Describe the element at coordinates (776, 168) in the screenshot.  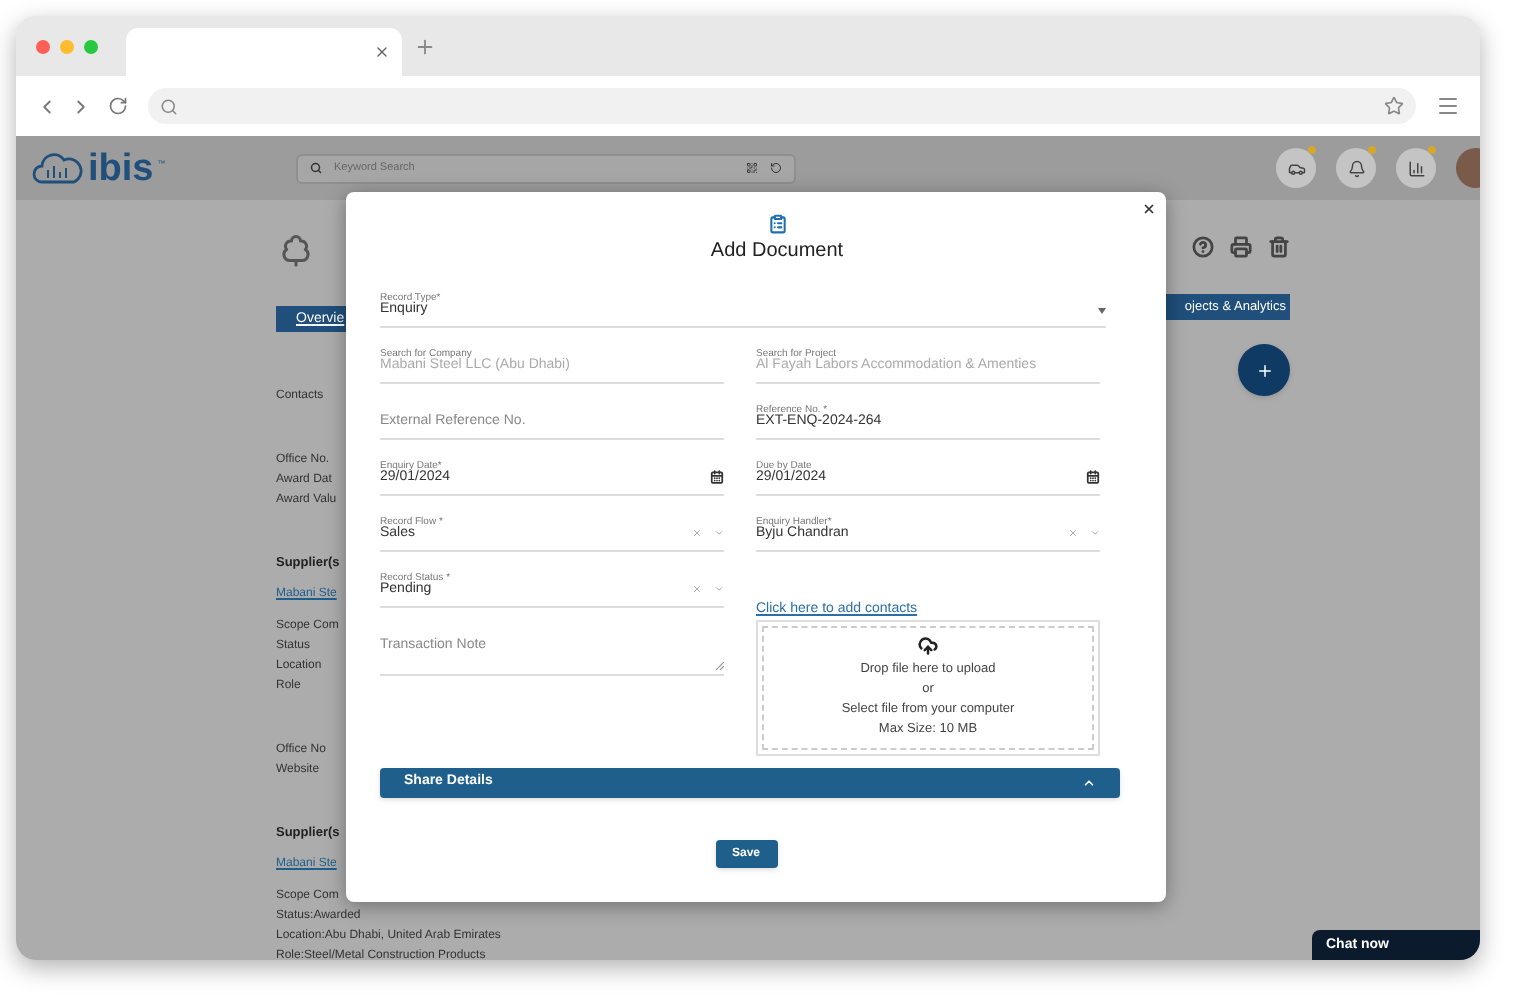
I see `reset-icon` at that location.